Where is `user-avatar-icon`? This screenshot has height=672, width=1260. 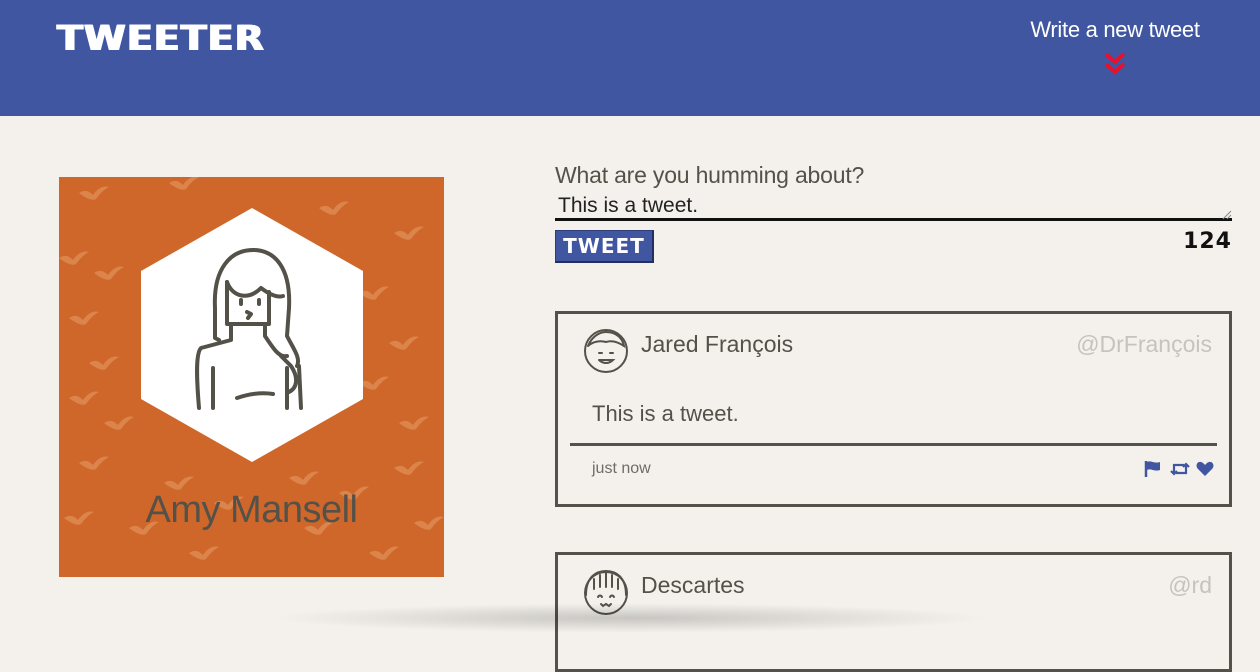 user-avatar-icon is located at coordinates (606, 351).